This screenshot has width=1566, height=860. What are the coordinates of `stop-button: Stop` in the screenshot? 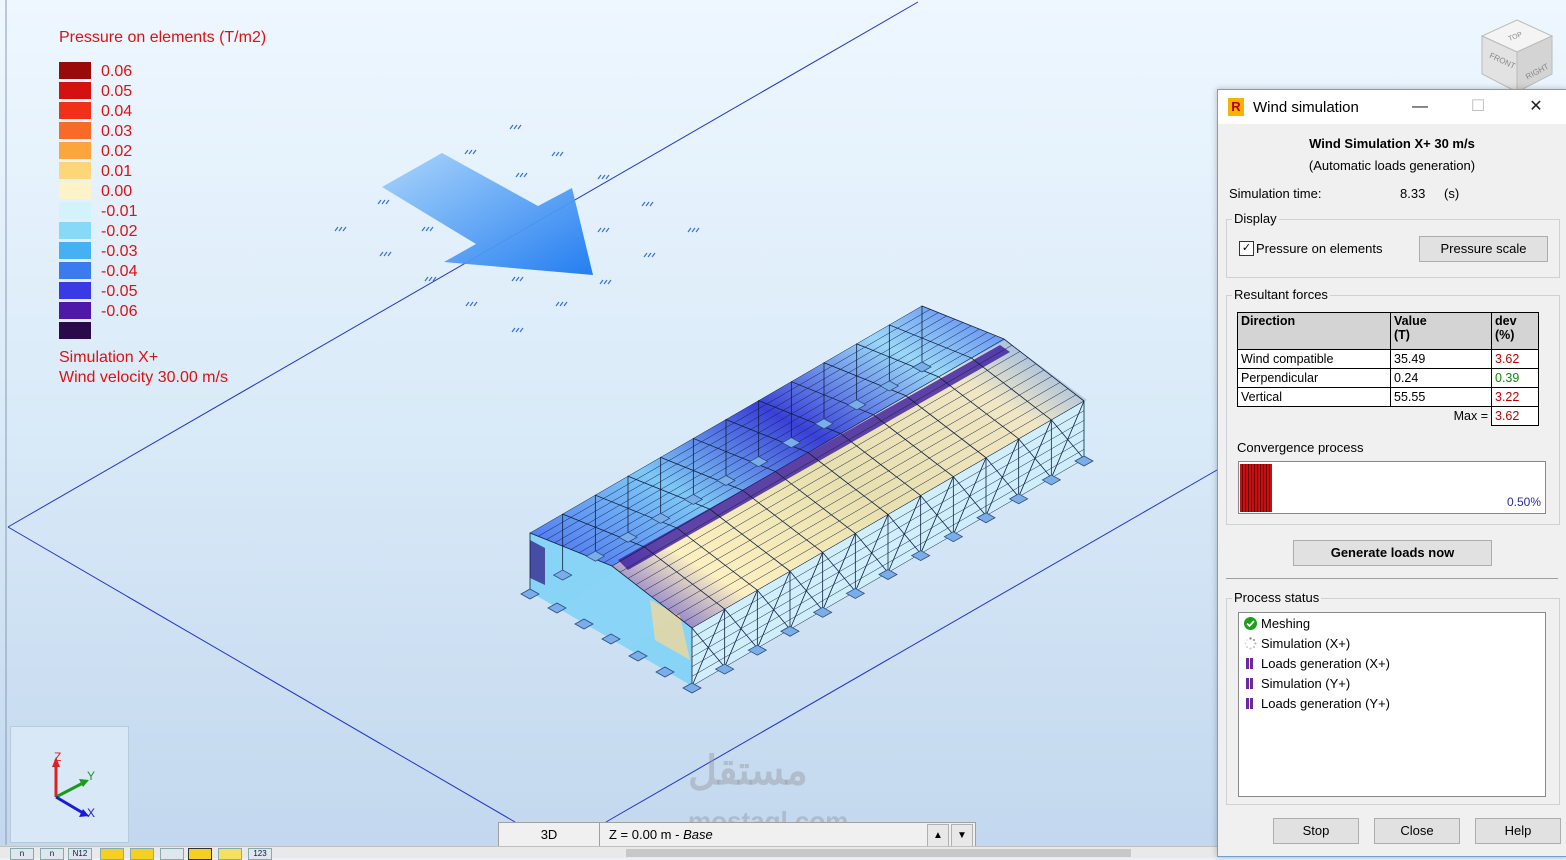 It's located at (1316, 831).